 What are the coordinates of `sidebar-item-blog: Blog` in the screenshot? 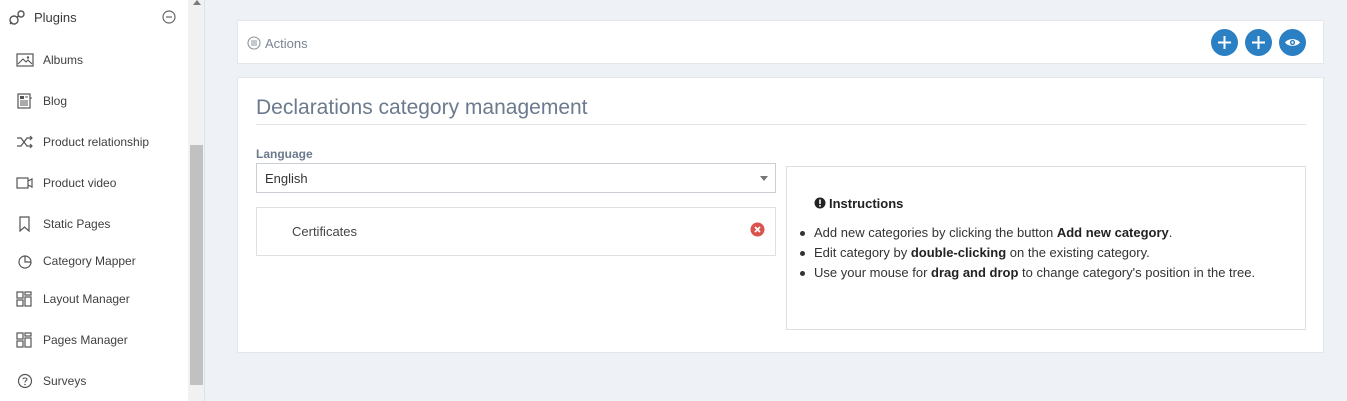 It's located at (94, 101).